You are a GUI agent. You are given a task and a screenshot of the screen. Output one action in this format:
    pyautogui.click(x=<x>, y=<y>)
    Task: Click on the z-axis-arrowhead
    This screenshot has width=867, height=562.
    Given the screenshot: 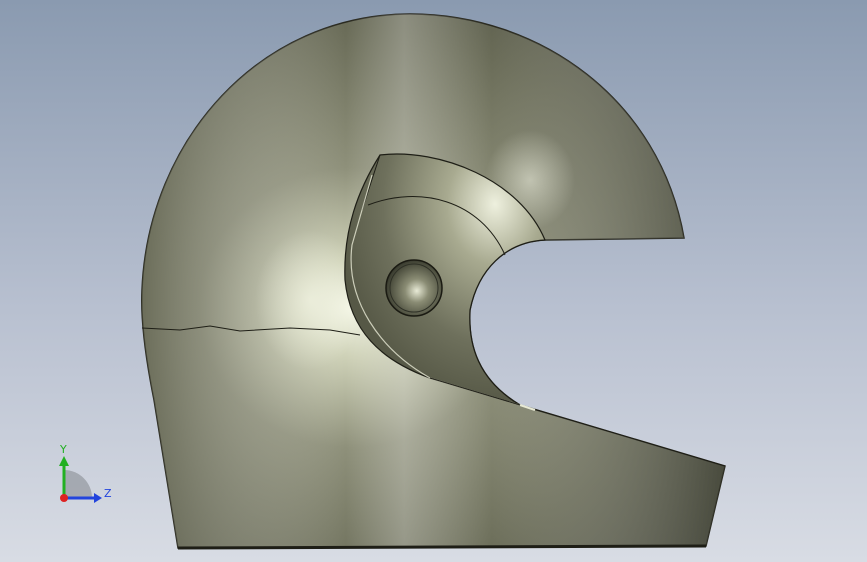 What is the action you would take?
    pyautogui.click(x=98, y=498)
    